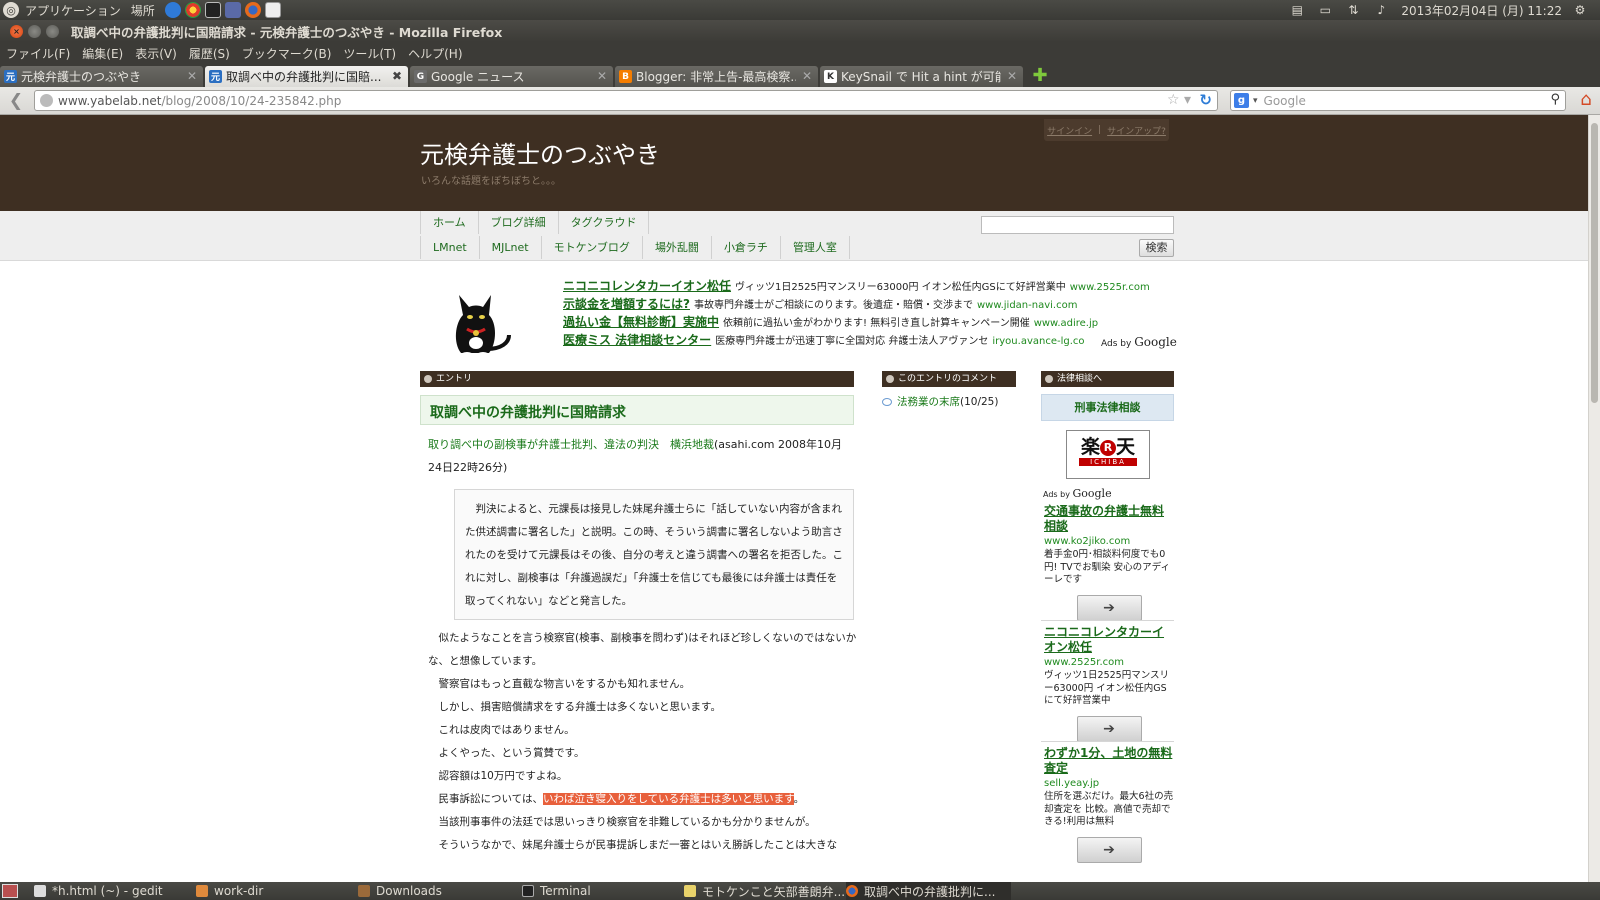 The height and width of the screenshot is (900, 1600). Describe the element at coordinates (887, 401) in the screenshot. I see `comment-bubble-icon` at that location.